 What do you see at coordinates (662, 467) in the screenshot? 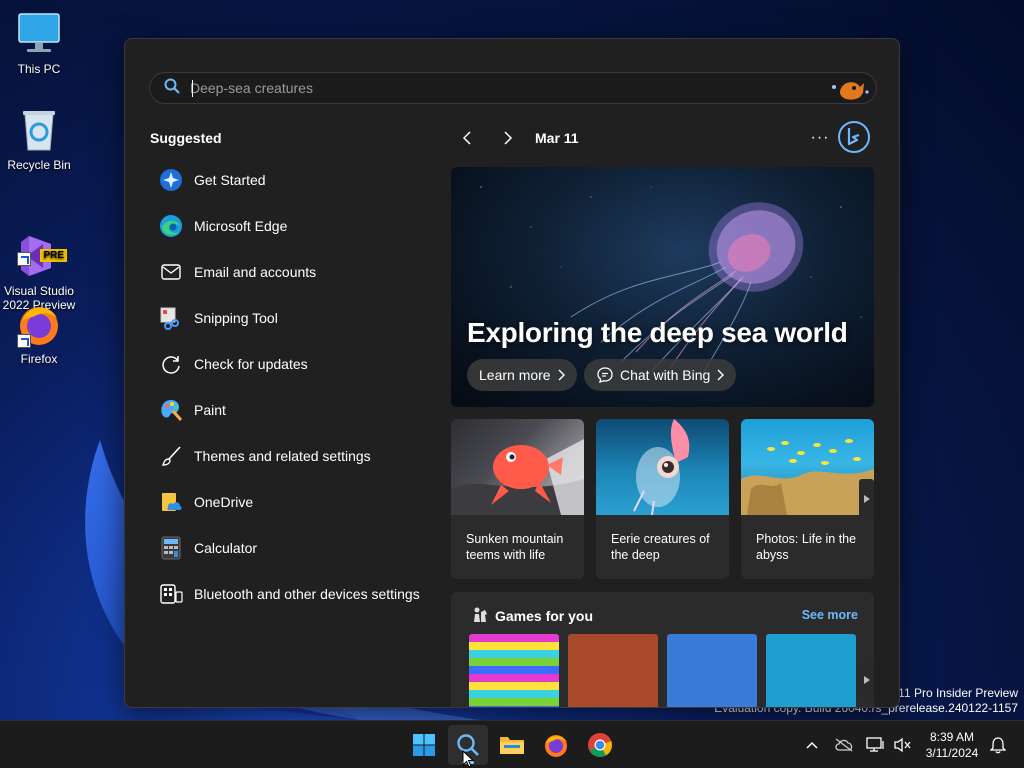
I see `article-thumbnail-squid` at bounding box center [662, 467].